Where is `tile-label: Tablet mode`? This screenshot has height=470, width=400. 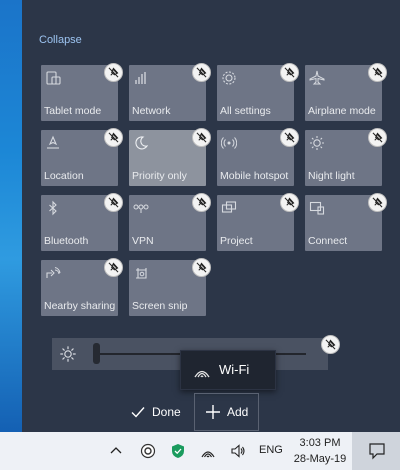 tile-label: Tablet mode is located at coordinates (73, 111).